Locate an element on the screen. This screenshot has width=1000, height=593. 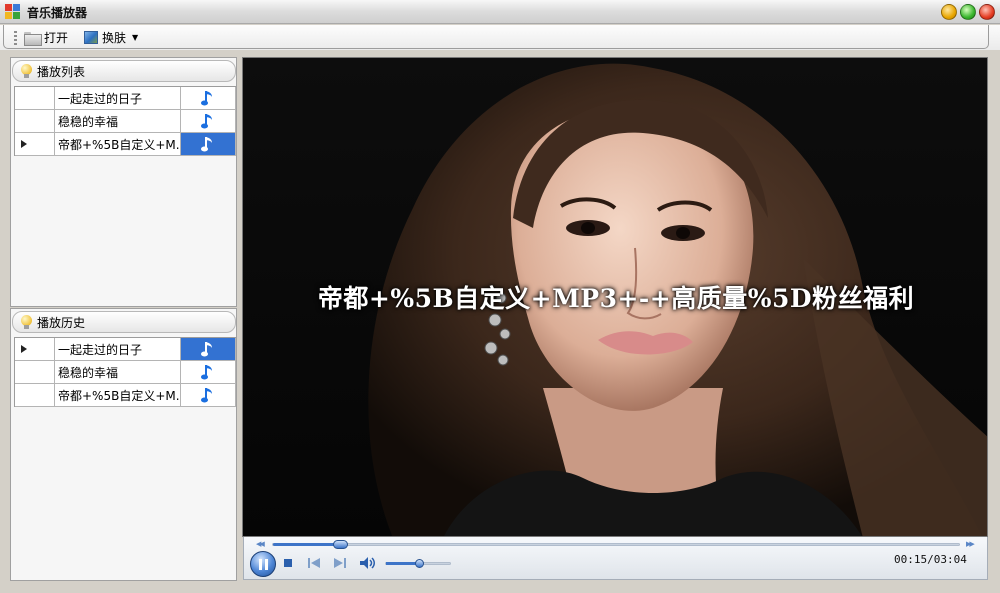
history-title: 播放历史 is located at coordinates (61, 322).